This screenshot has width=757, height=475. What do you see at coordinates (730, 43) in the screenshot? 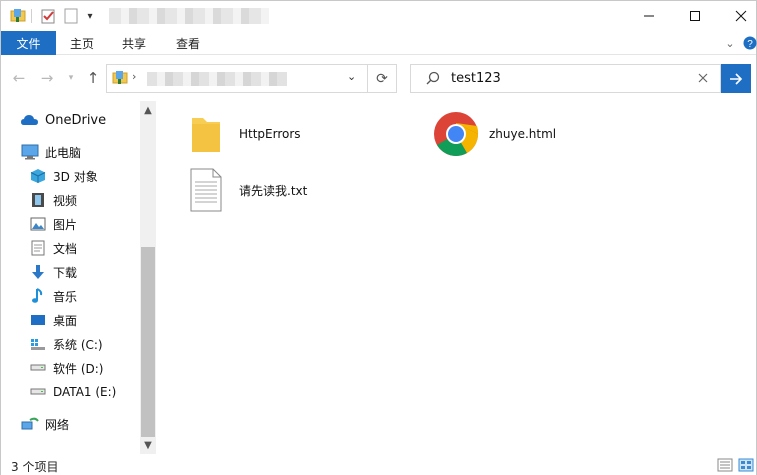
I see `expand-ribbon-chevron-icon: ⌄` at bounding box center [730, 43].